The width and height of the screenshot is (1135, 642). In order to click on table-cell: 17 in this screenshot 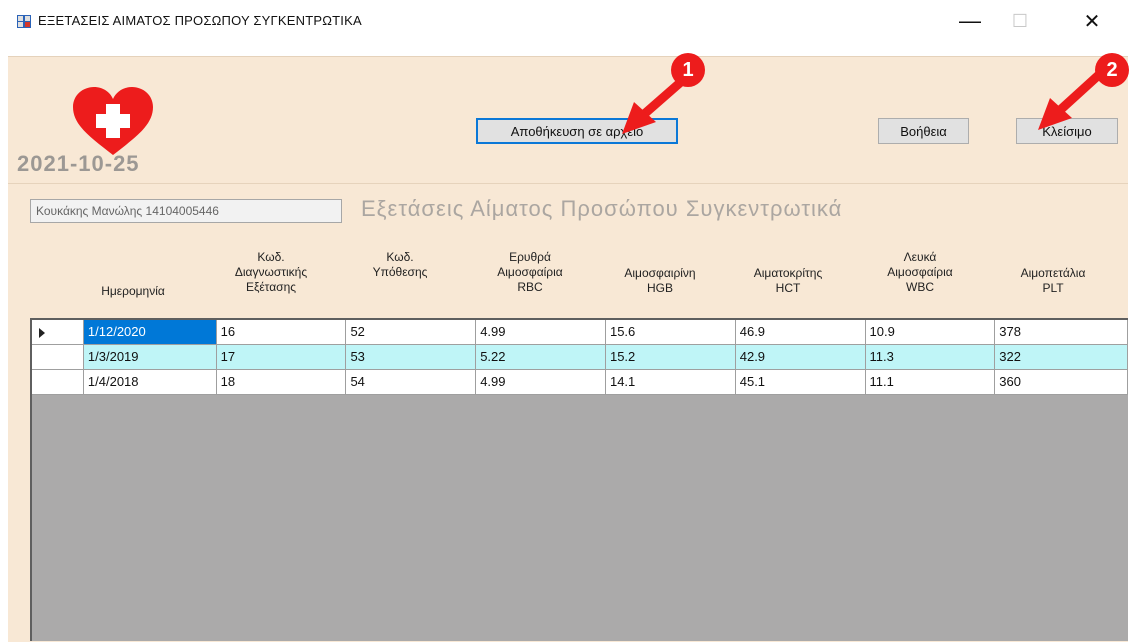, I will do `click(281, 357)`.